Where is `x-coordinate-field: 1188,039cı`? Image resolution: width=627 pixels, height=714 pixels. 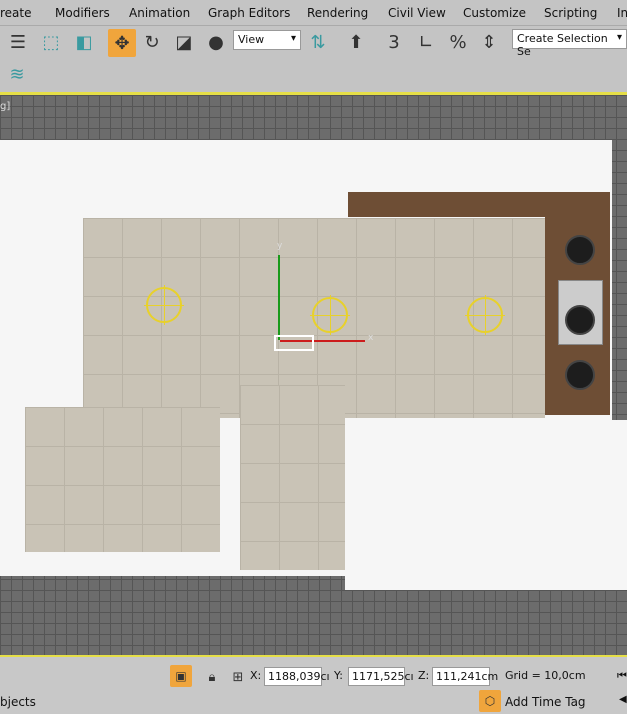 x-coordinate-field: 1188,039cı is located at coordinates (297, 676).